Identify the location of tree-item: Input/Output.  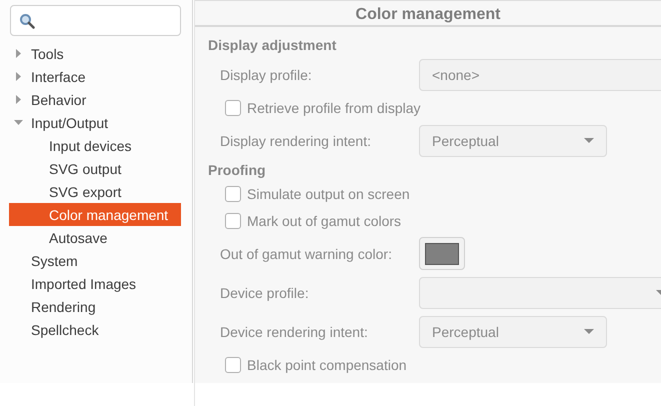
(95, 122).